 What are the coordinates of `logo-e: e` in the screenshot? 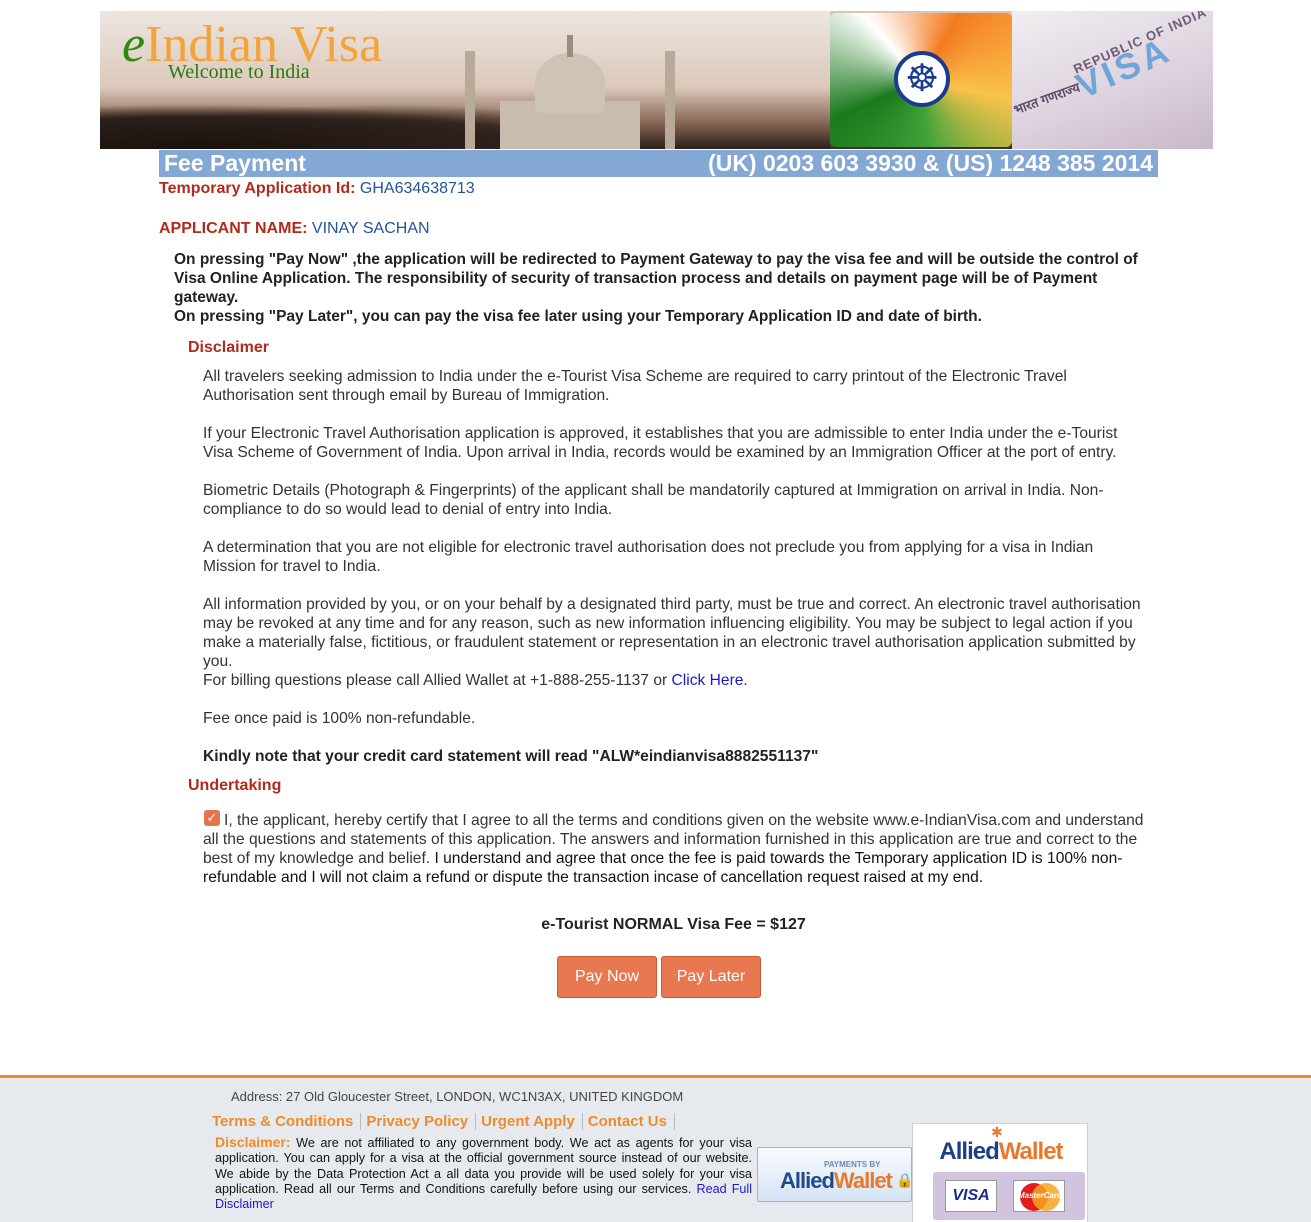 It's located at (134, 44).